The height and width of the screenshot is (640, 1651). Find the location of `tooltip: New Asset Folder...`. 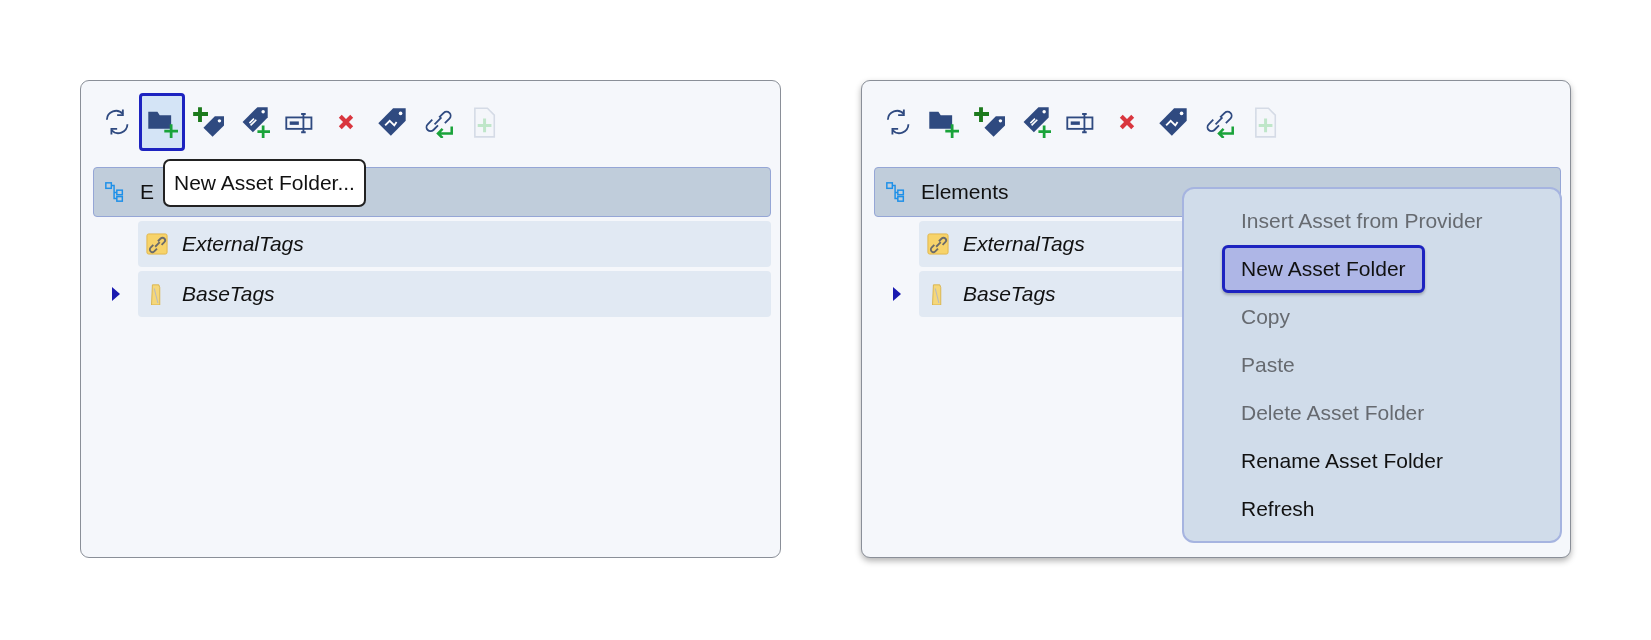

tooltip: New Asset Folder... is located at coordinates (264, 183).